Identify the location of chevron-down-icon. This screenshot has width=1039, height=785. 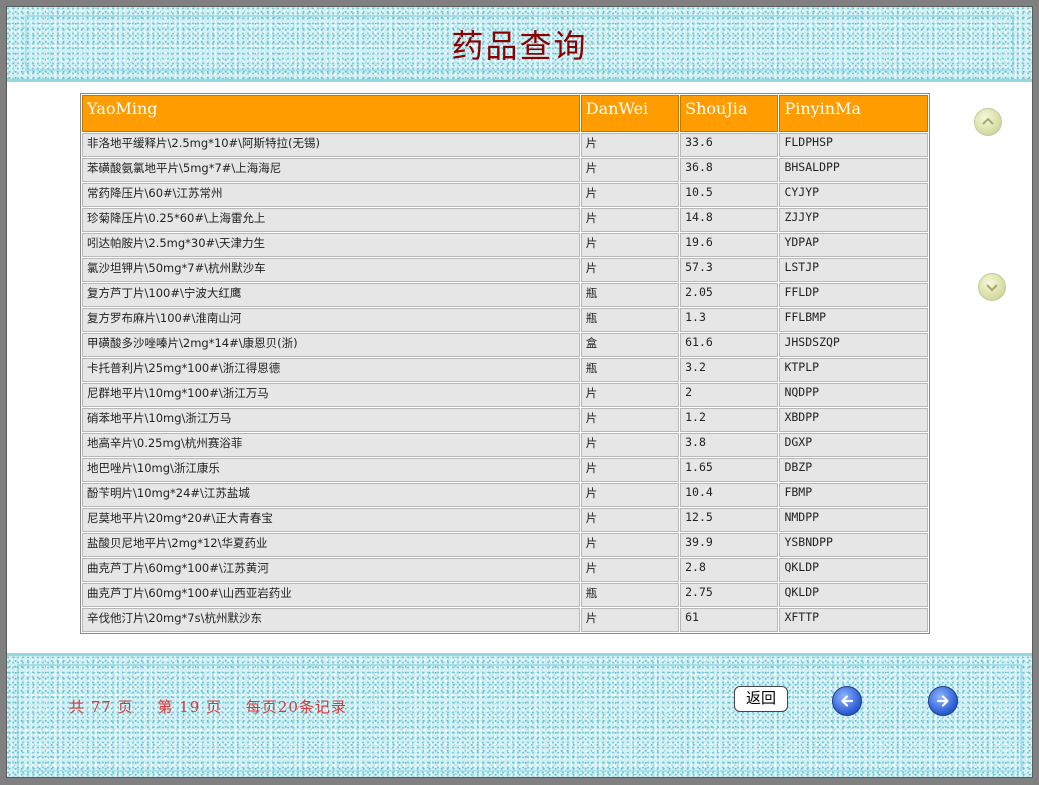
(992, 288).